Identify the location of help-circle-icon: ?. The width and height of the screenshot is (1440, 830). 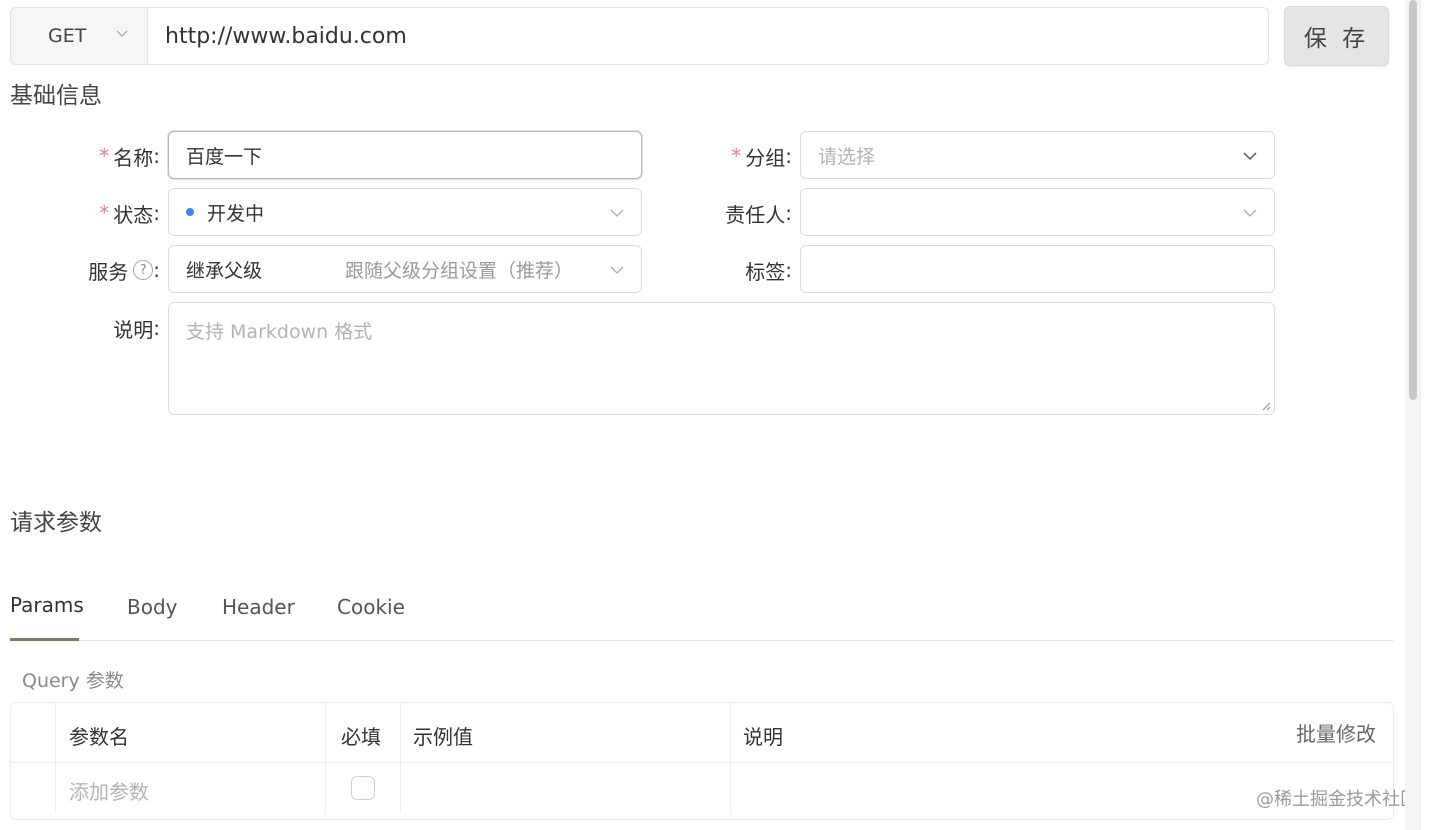
(143, 270).